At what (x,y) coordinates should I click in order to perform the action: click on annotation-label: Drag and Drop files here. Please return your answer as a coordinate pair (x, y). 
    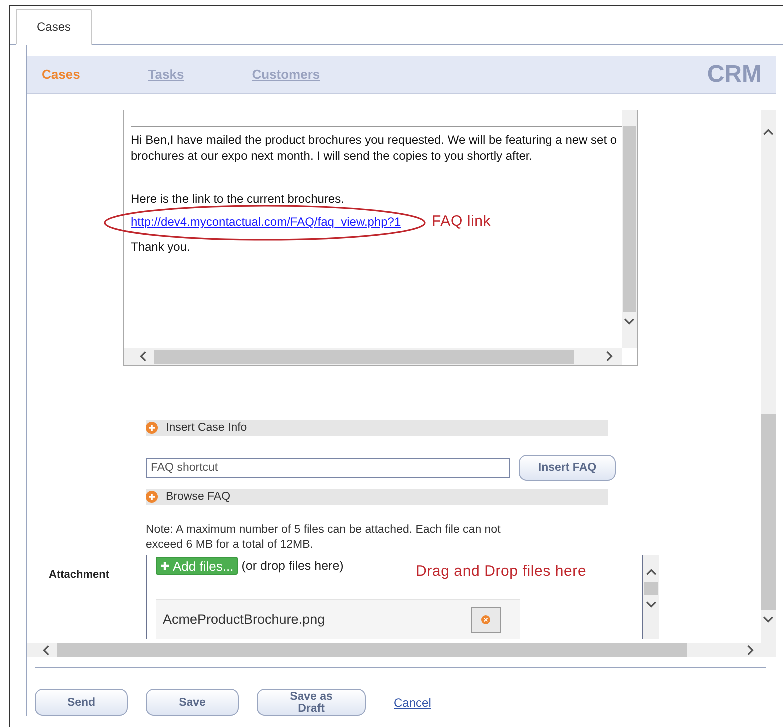
    Looking at the image, I should click on (501, 571).